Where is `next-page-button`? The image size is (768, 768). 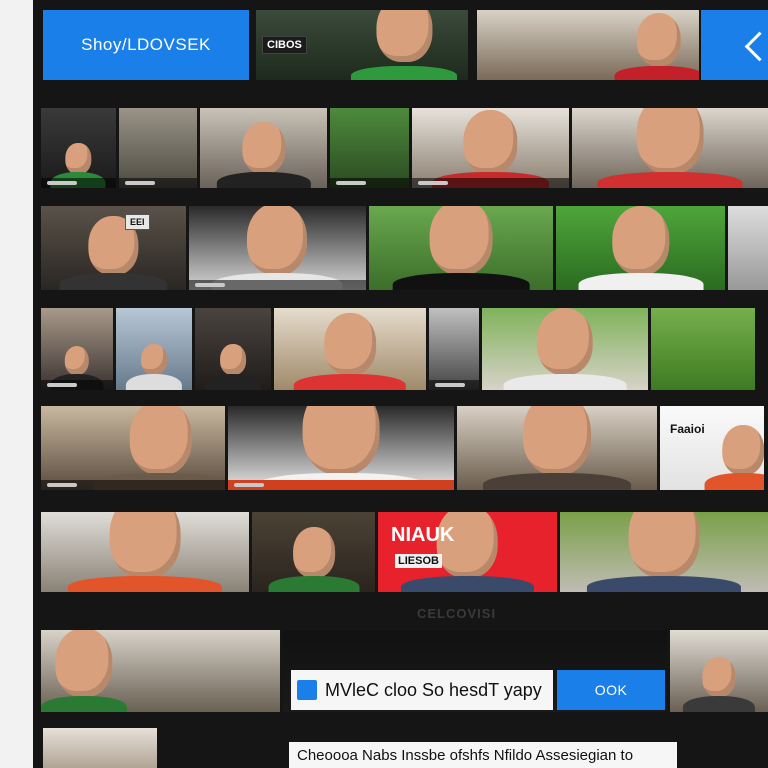
next-page-button is located at coordinates (734, 45).